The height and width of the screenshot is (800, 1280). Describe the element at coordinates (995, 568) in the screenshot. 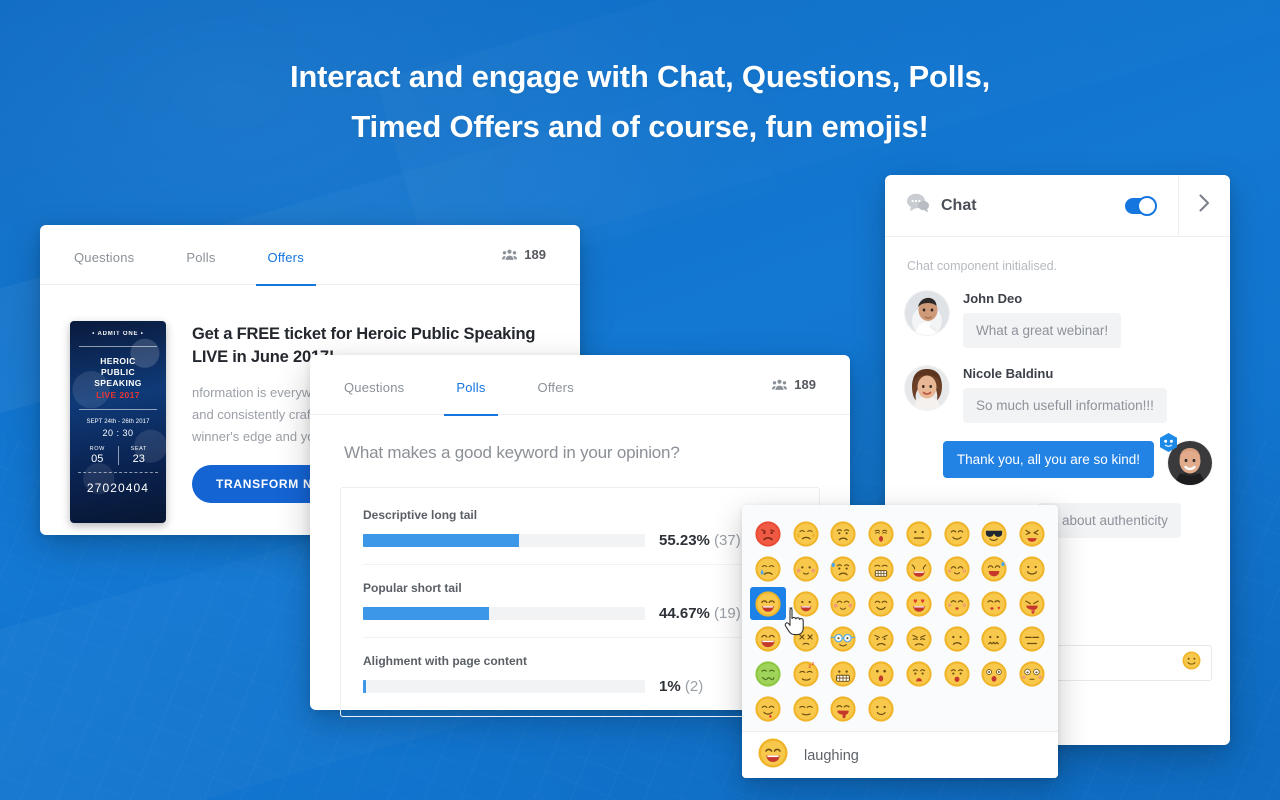

I see `emoji-sweat-laugh` at that location.